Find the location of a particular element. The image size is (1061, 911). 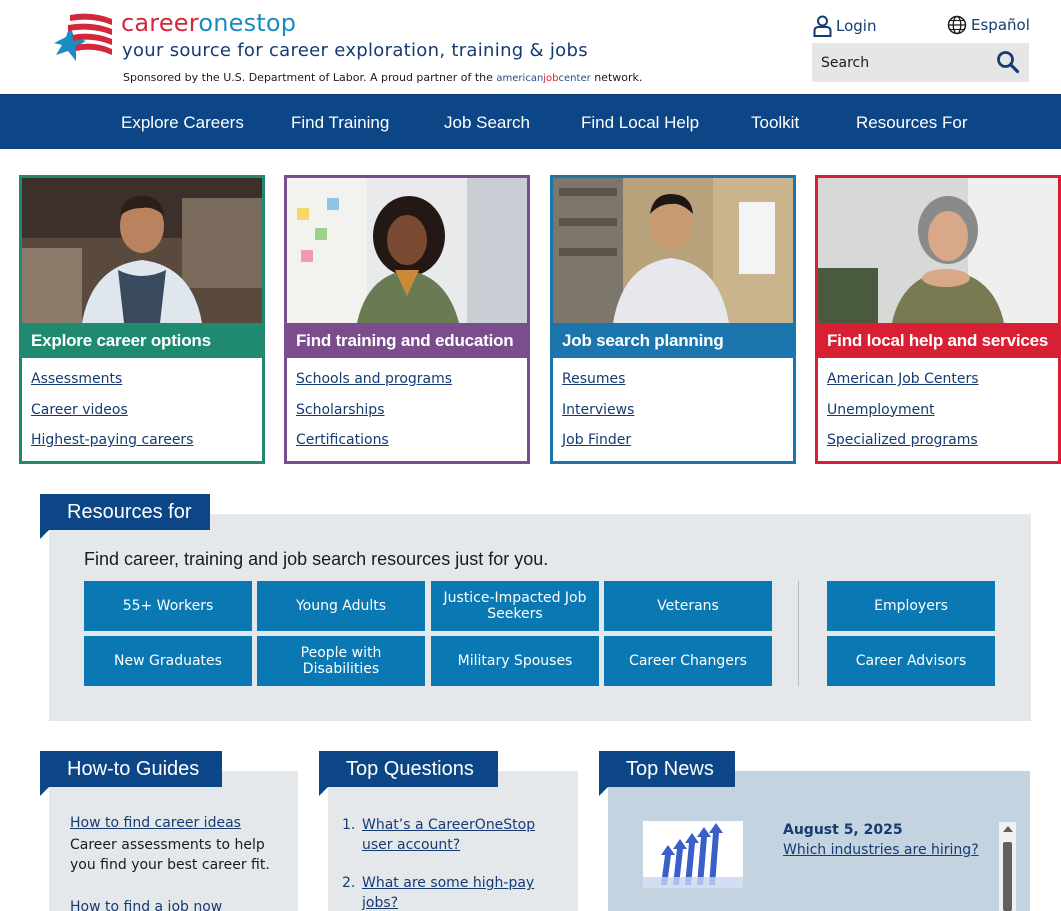

search-icon is located at coordinates (1008, 62).